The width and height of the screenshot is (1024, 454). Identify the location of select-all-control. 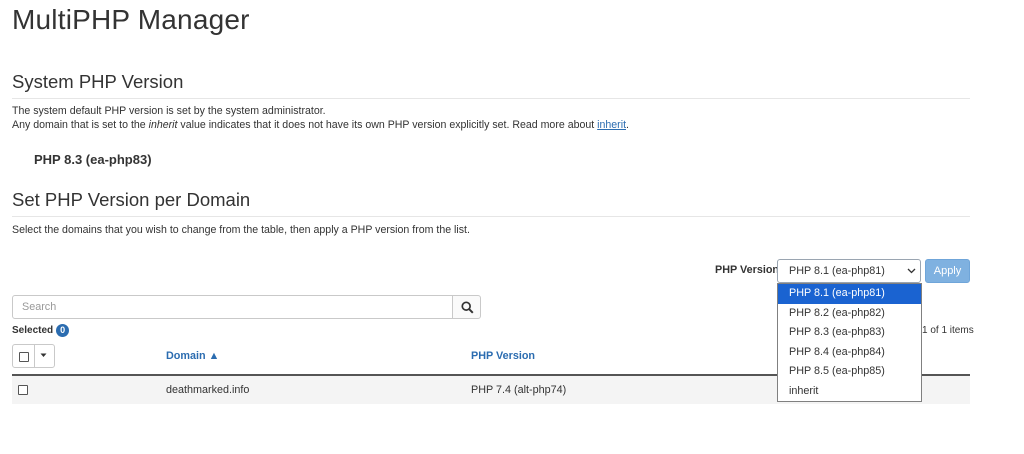
(33, 356).